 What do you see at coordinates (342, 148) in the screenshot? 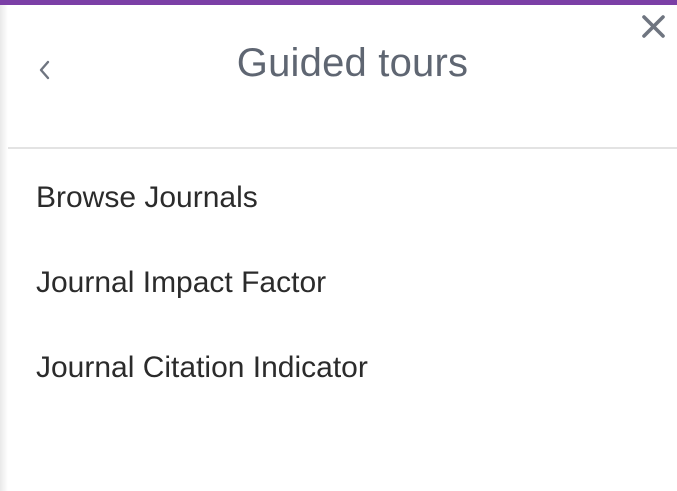
I see `header-divider` at bounding box center [342, 148].